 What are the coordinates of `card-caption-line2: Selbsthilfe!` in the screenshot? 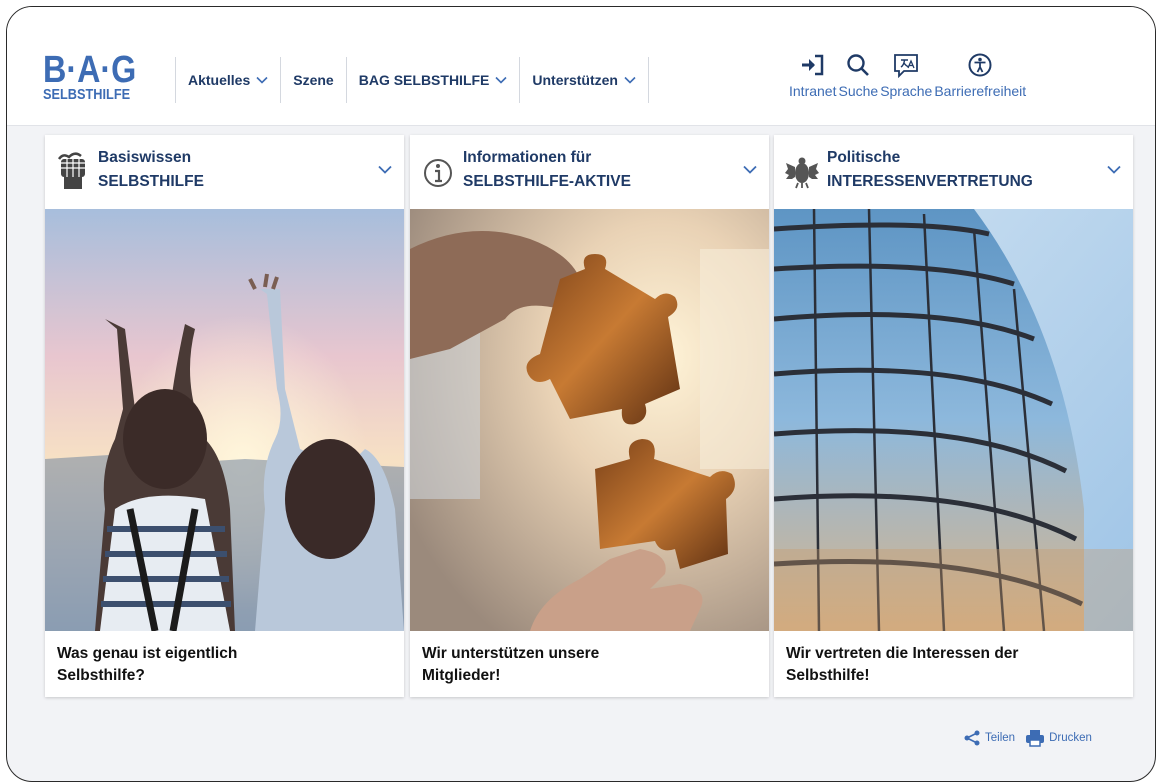 It's located at (828, 675).